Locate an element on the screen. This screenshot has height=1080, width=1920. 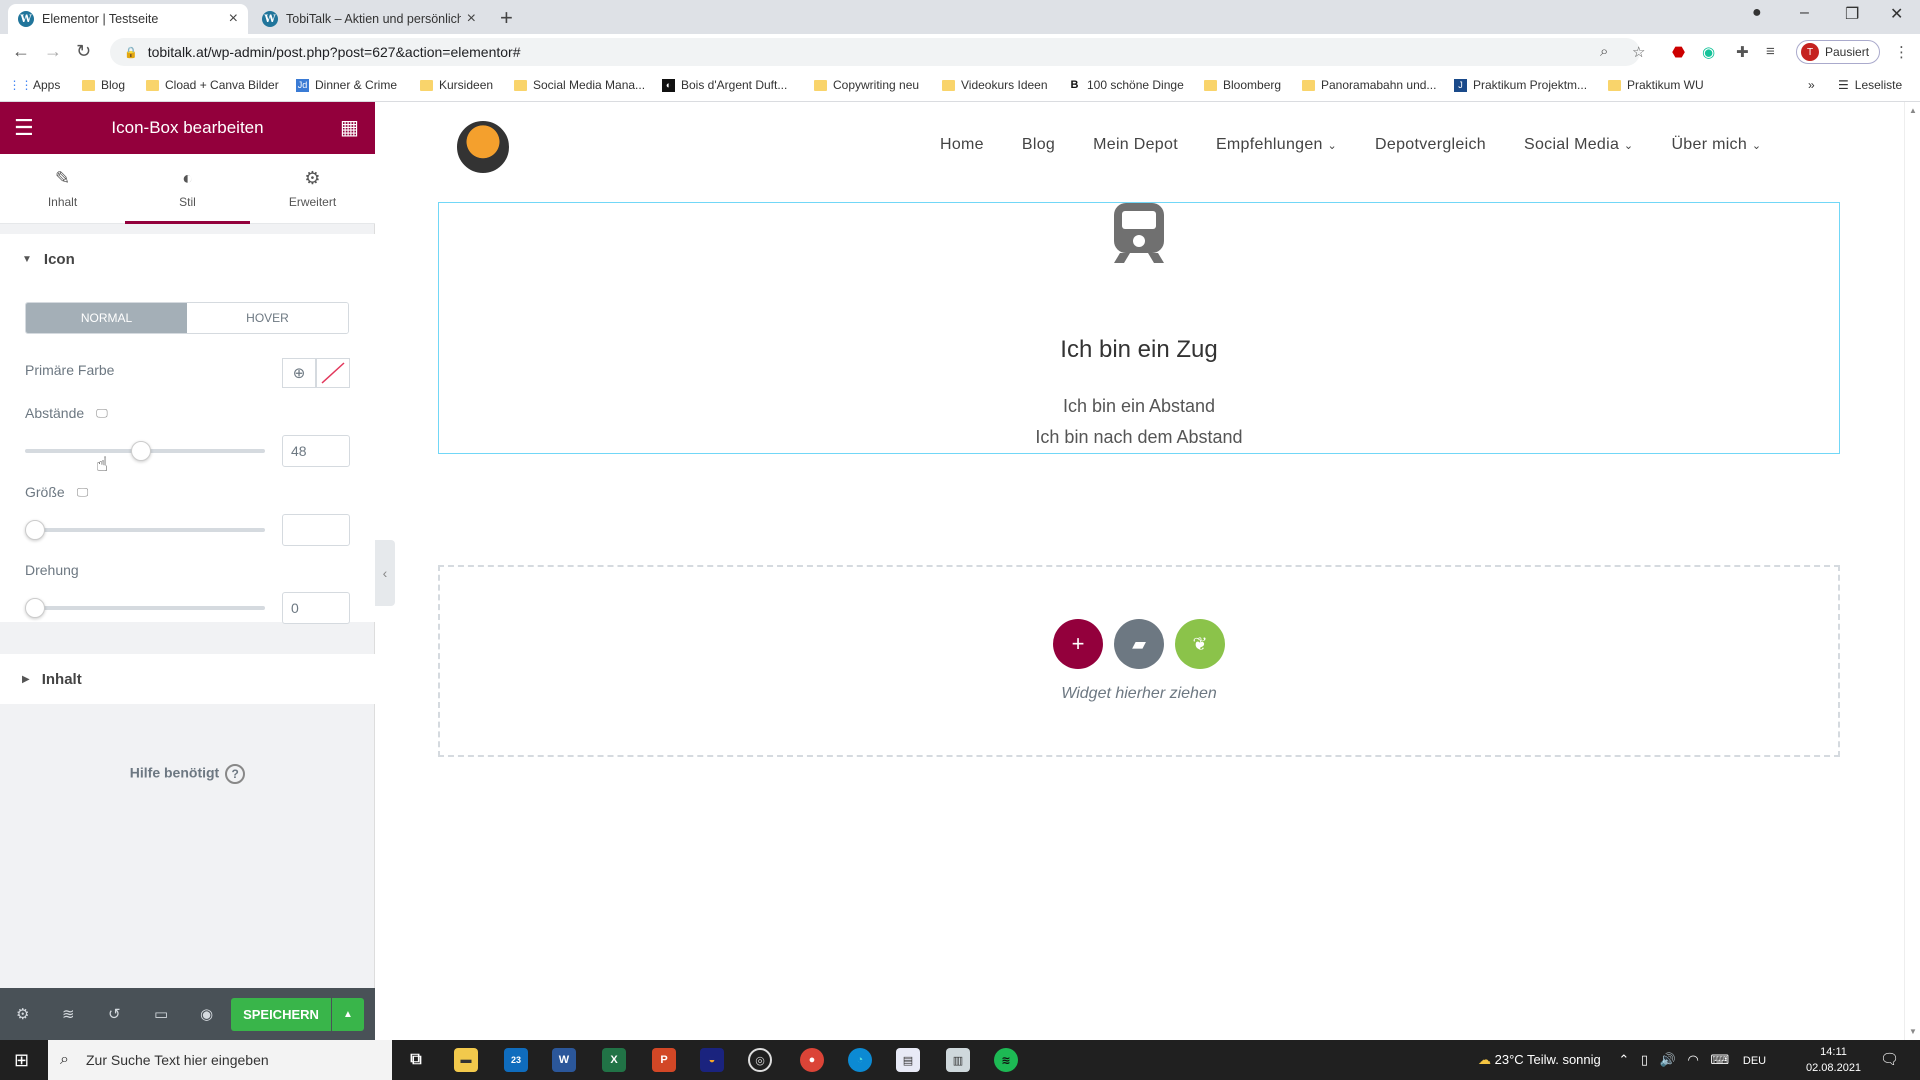
obs-icon: ◎ is located at coordinates (760, 1060).